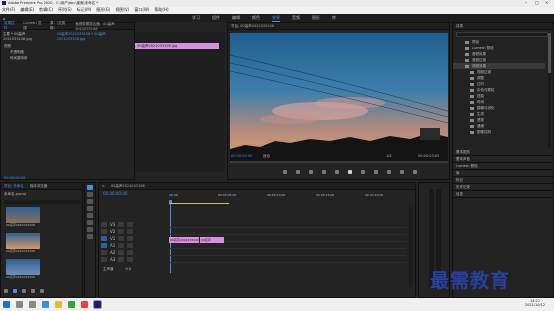  I want to click on source-clip-label: 主要 * 00高声2021033108.jpg, so click(28, 36).